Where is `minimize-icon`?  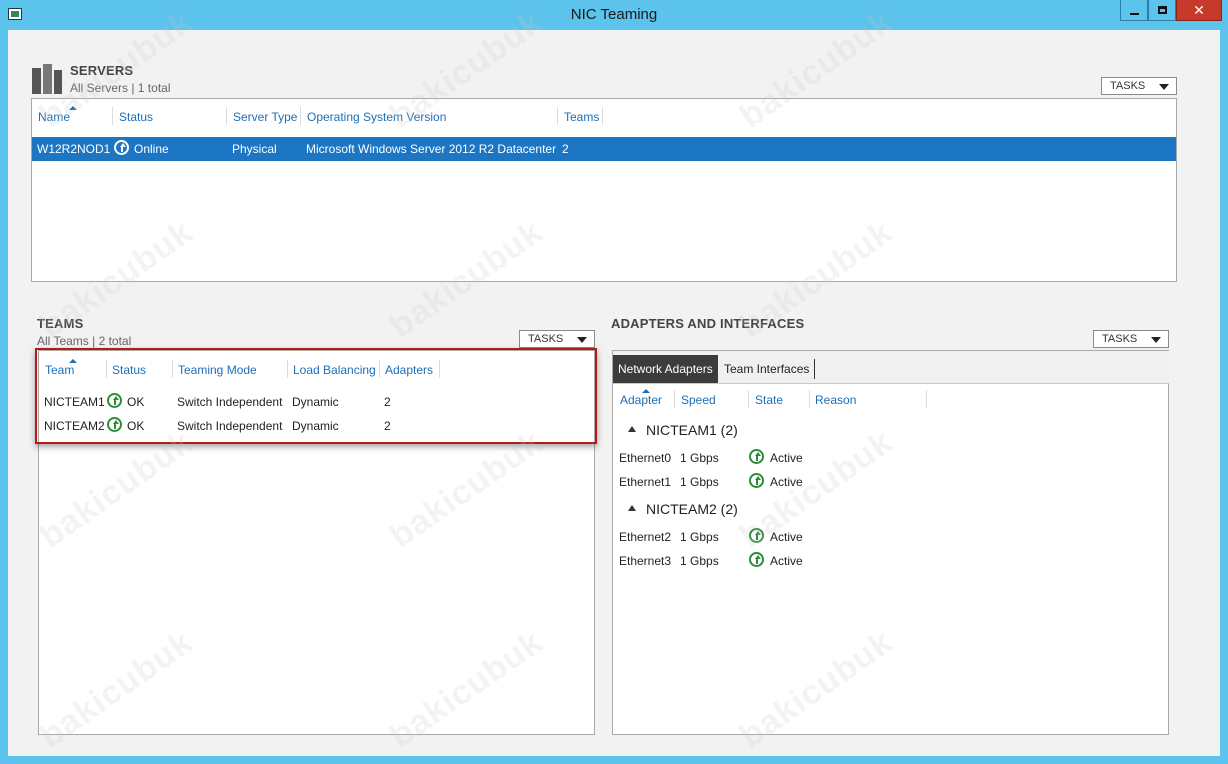
minimize-icon is located at coordinates (1134, 14).